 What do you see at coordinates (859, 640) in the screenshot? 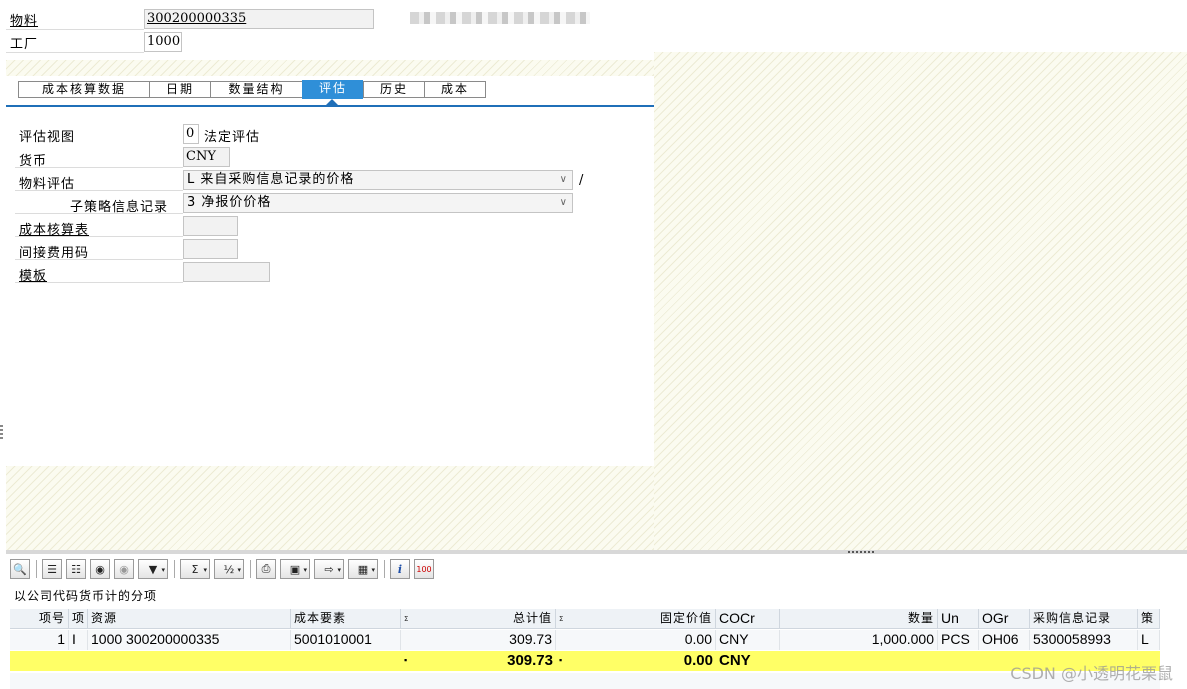
I see `cell-quantity: 1,000.000` at bounding box center [859, 640].